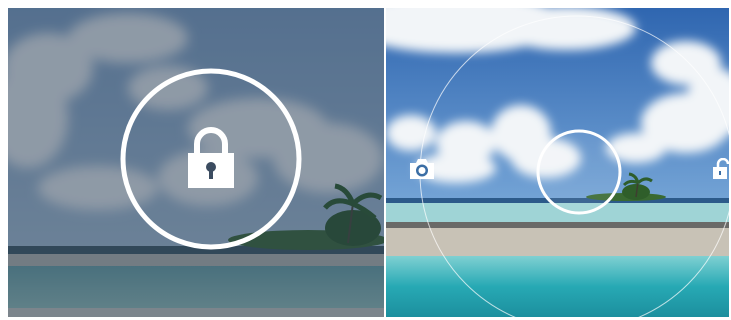  I want to click on lock-open-icon, so click(720, 169).